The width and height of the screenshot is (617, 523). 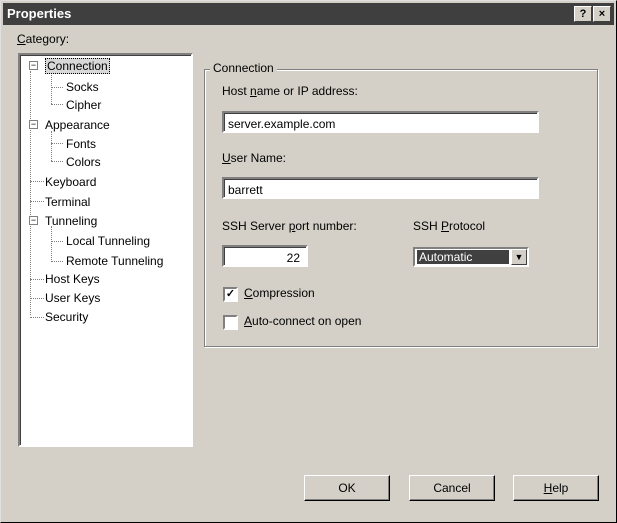 What do you see at coordinates (81, 144) in the screenshot?
I see `tree-item-fonts: Fonts` at bounding box center [81, 144].